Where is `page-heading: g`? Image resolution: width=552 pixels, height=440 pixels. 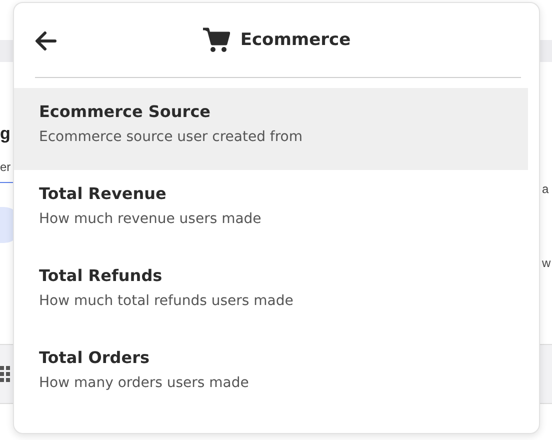 page-heading: g is located at coordinates (6, 134).